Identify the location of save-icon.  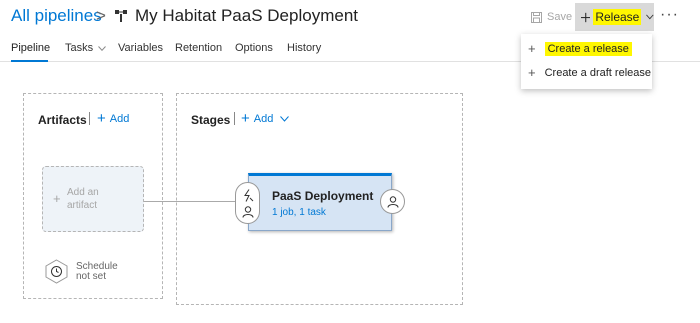
(536, 17).